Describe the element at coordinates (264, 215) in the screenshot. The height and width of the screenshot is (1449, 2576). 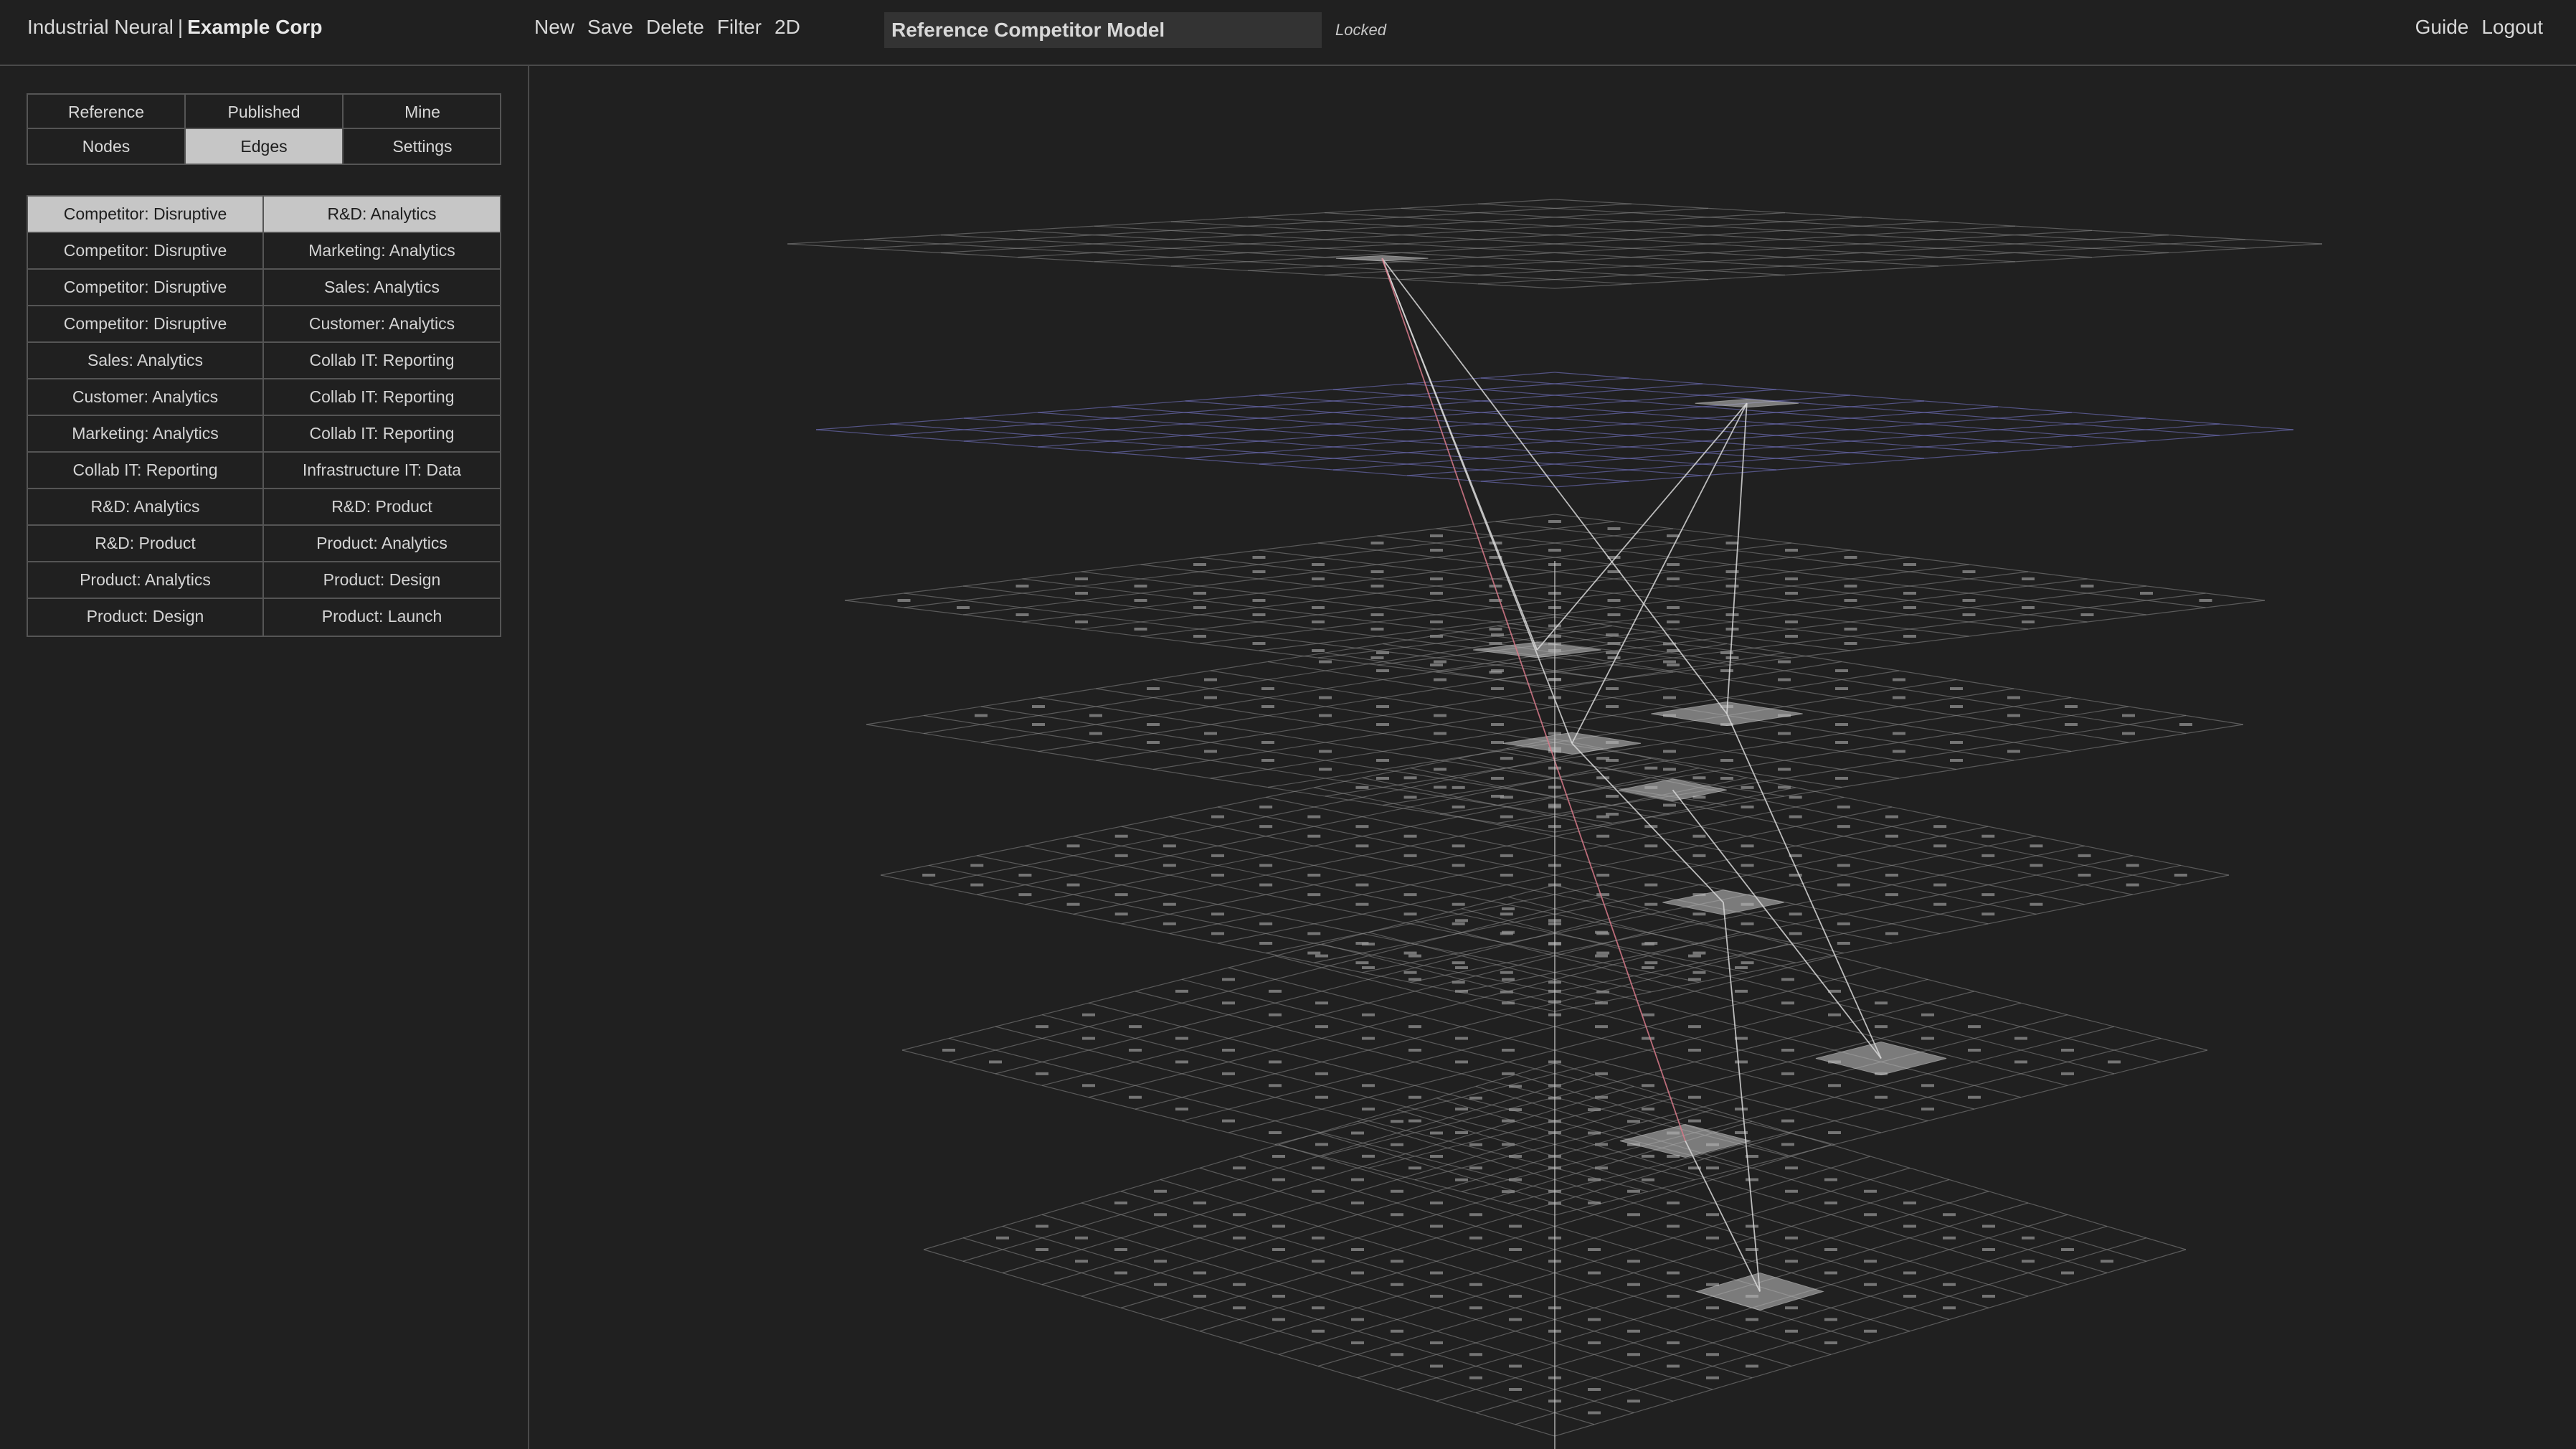
I see `edge-row: Competitor: Disruptive R&D: Analytics` at that location.